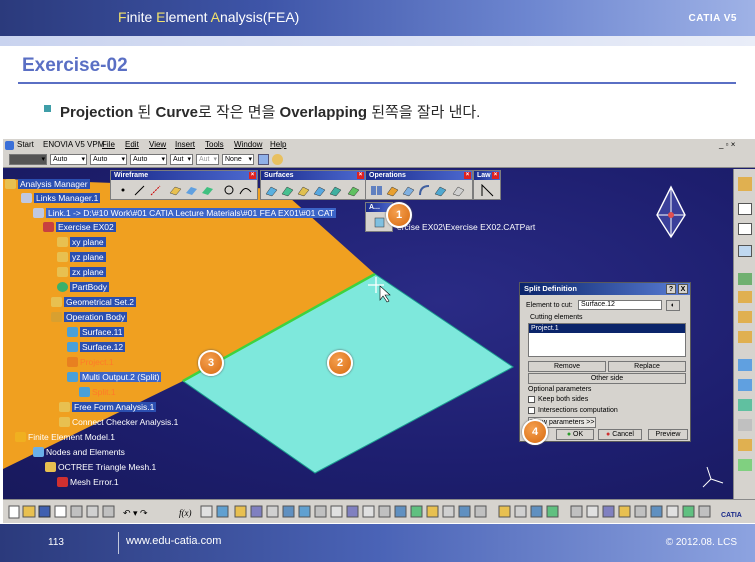 The width and height of the screenshot is (755, 562). What do you see at coordinates (458, 190) in the screenshot?
I see `extrapolate-icon` at bounding box center [458, 190].